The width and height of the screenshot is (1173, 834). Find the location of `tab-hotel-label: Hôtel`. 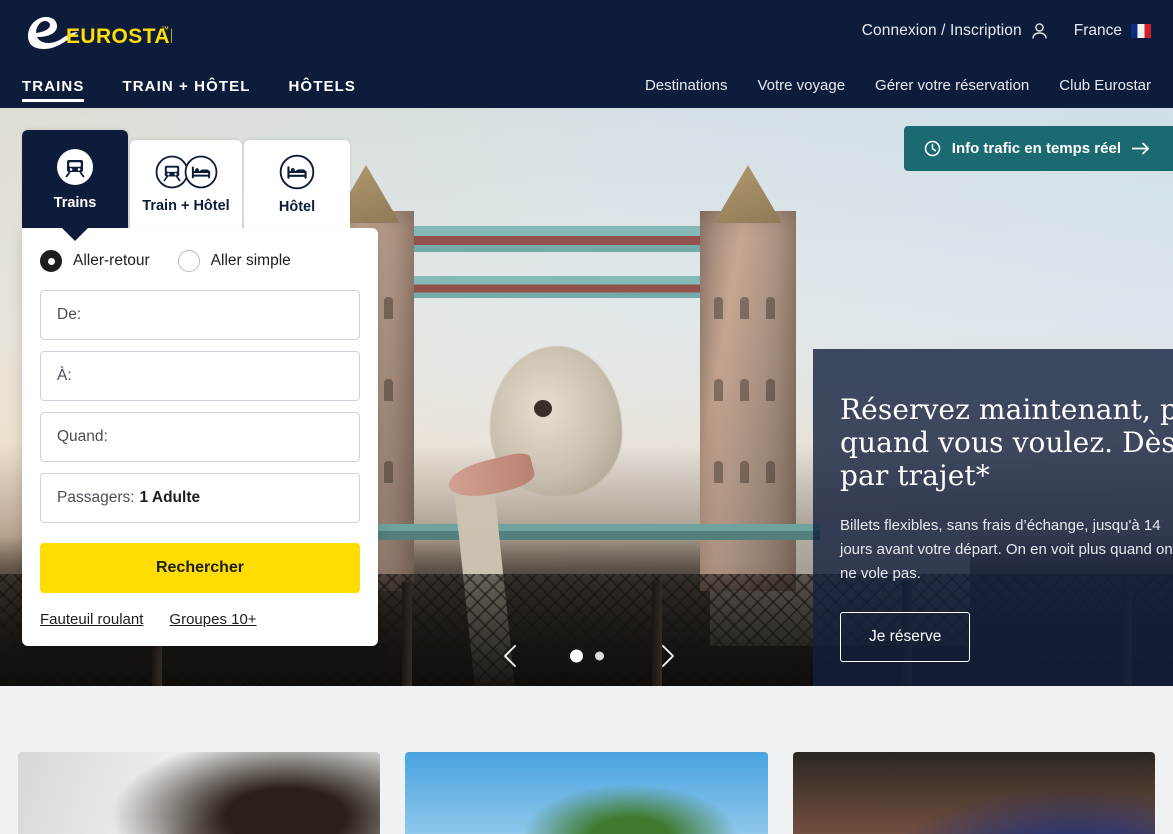

tab-hotel-label: Hôtel is located at coordinates (297, 207).